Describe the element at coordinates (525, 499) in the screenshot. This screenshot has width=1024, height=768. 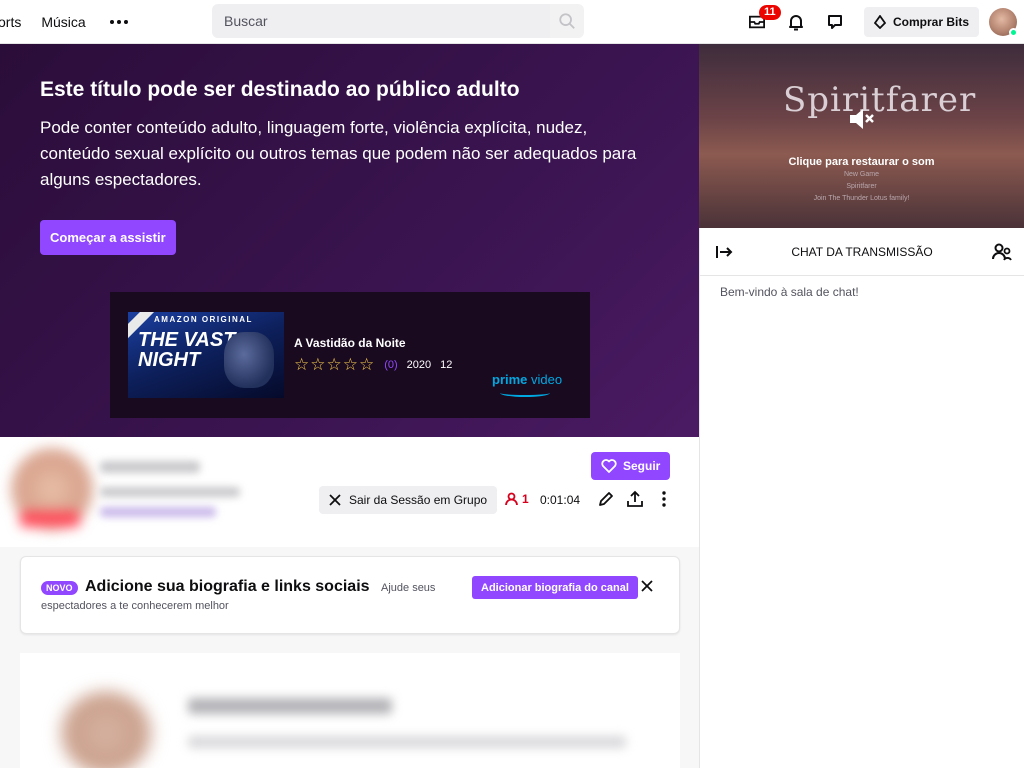
I see `viewer-count-value: 1` at that location.